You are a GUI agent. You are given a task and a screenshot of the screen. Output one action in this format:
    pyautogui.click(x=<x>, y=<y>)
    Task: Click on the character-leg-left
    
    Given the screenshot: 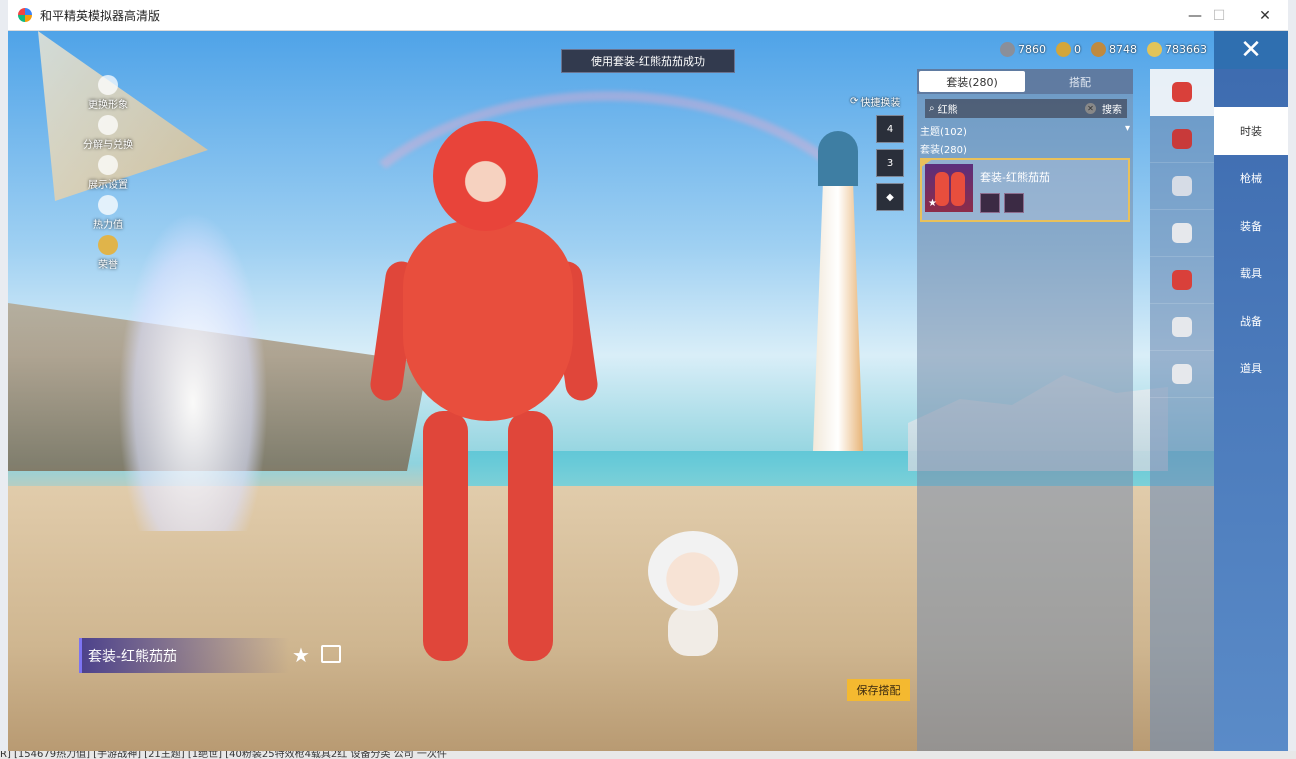 What is the action you would take?
    pyautogui.click(x=445, y=536)
    